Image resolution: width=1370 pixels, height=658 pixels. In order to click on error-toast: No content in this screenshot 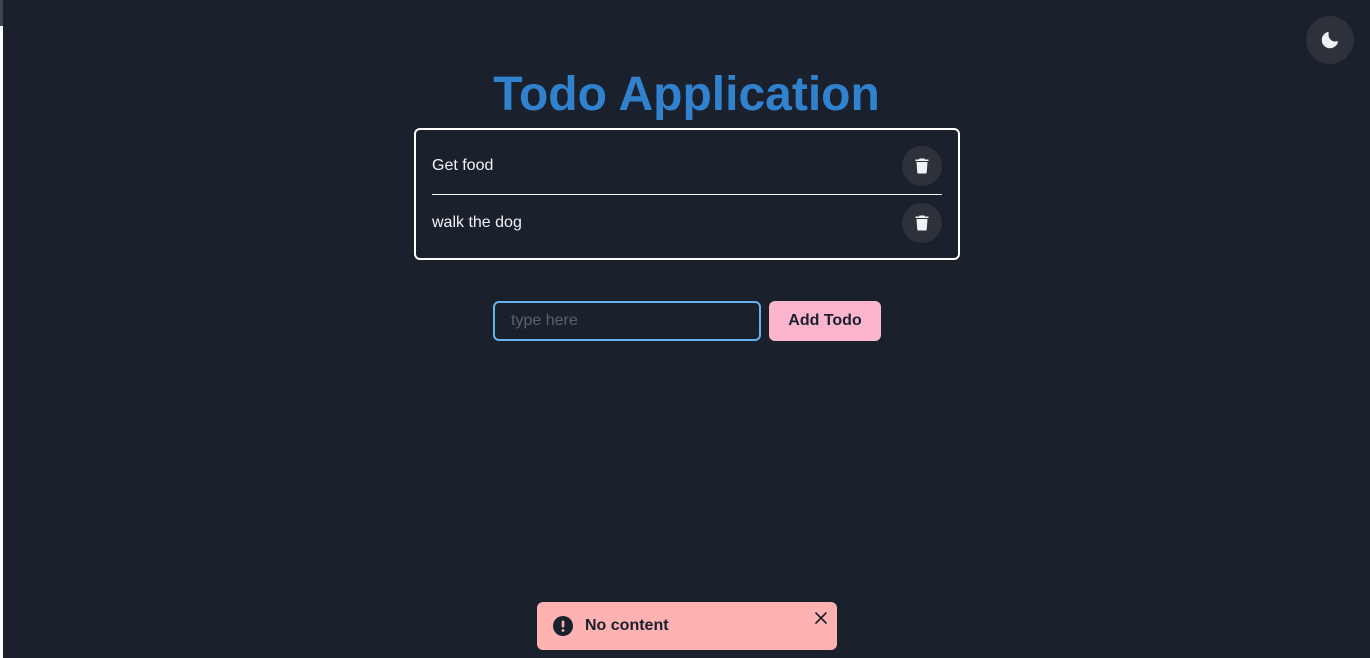, I will do `click(687, 626)`.